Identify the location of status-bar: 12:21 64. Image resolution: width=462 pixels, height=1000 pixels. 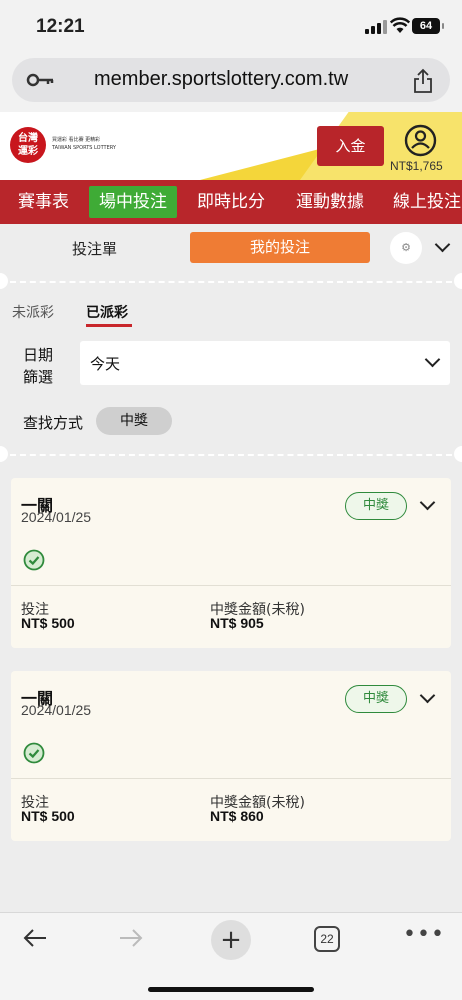
(231, 26).